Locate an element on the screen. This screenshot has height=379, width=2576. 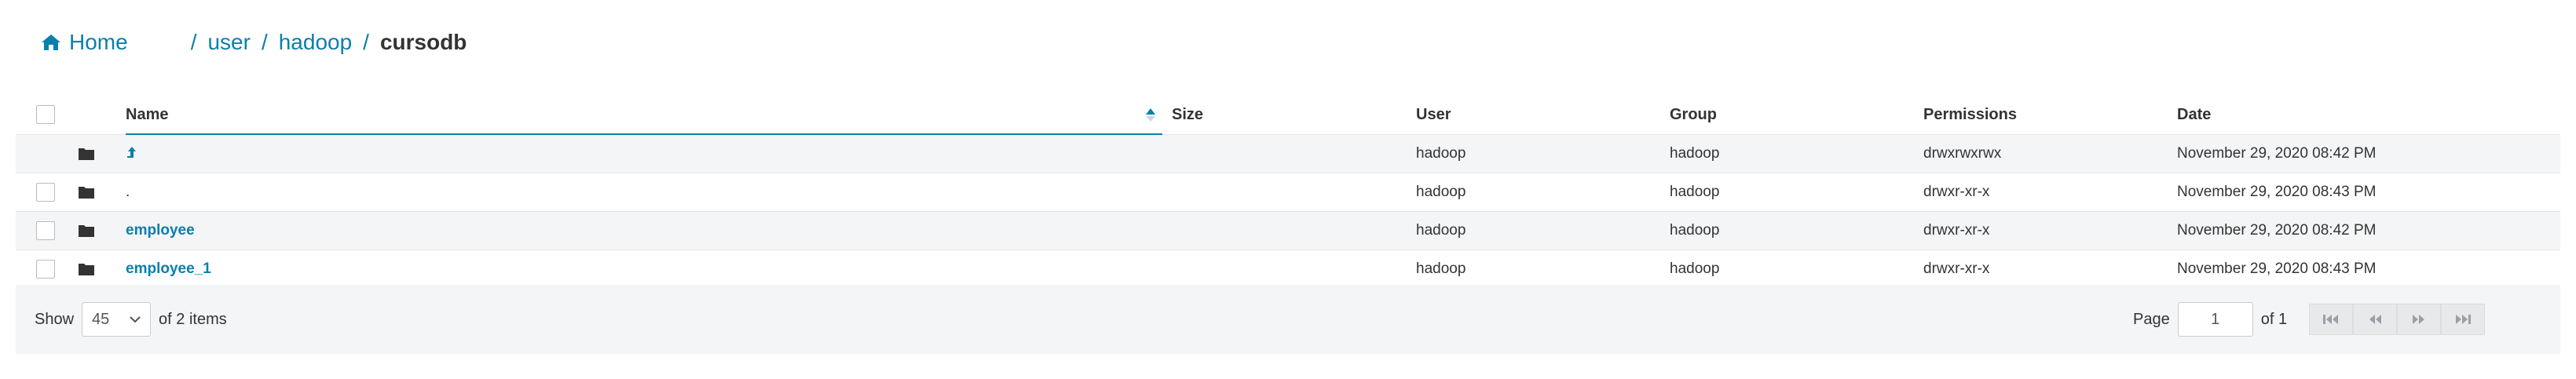
last-page-icon is located at coordinates (2464, 319).